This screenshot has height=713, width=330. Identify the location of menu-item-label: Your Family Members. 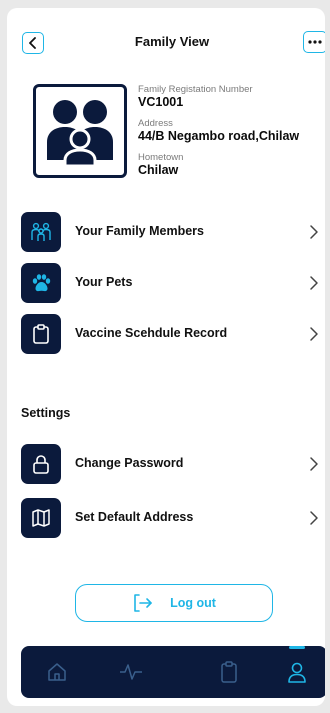
(139, 231).